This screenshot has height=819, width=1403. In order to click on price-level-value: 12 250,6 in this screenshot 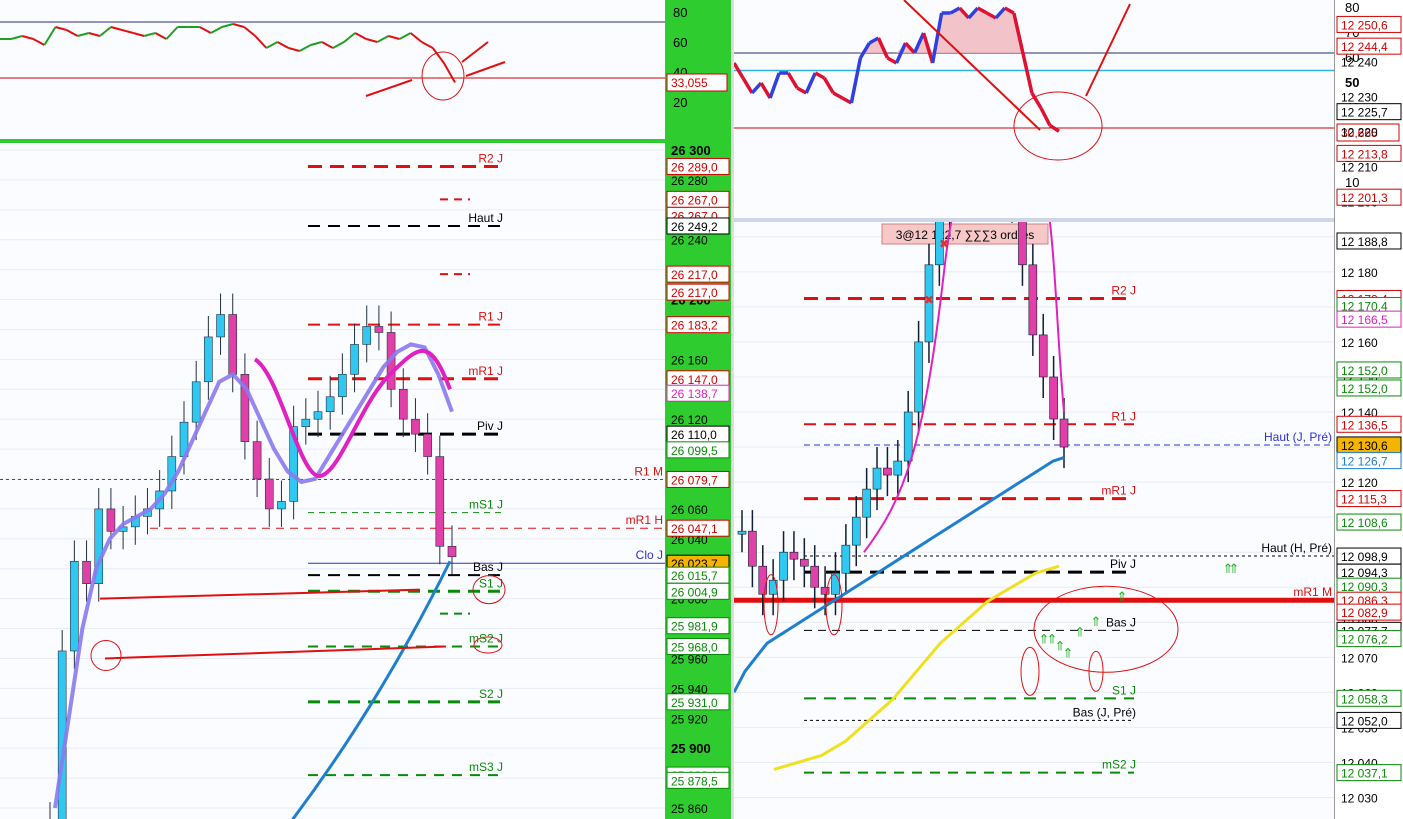, I will do `click(1364, 25)`.